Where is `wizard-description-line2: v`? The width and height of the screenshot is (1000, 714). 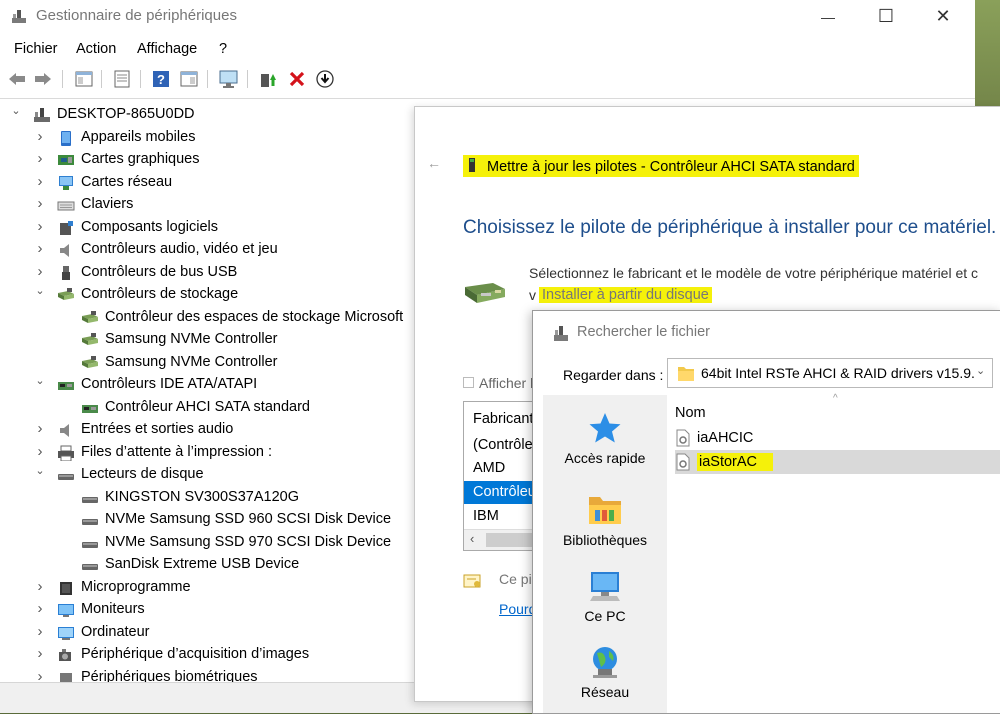 wizard-description-line2: v is located at coordinates (532, 295).